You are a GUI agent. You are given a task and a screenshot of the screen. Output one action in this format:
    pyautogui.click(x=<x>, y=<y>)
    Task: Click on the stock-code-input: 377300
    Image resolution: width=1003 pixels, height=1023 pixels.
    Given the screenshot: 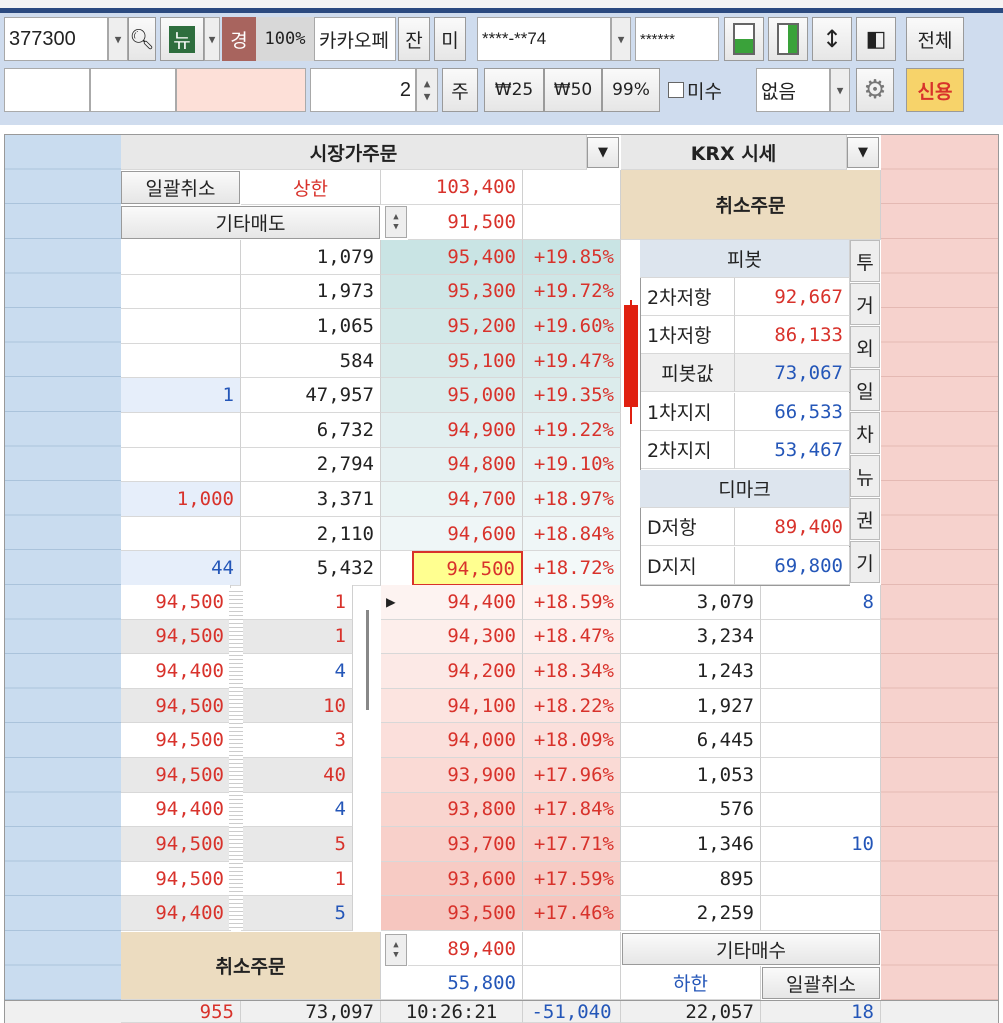 What is the action you would take?
    pyautogui.click(x=56, y=39)
    